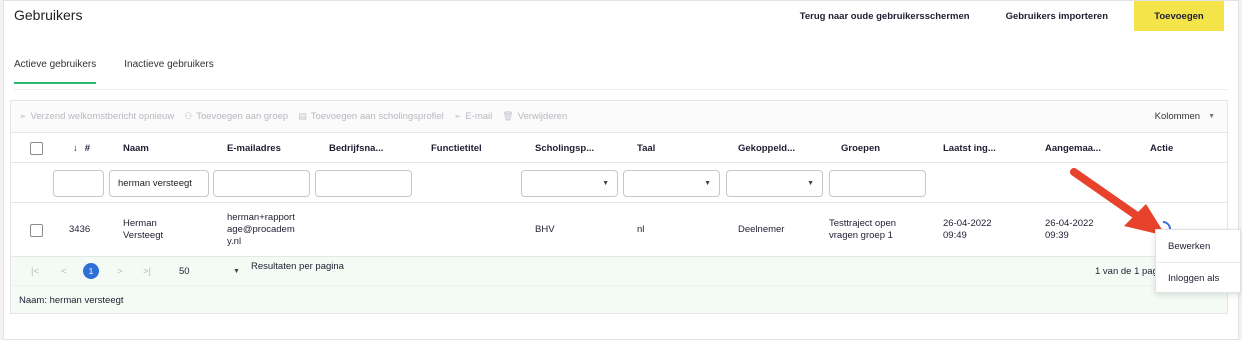  Describe the element at coordinates (479, 116) in the screenshot. I see `email-label: E-mail` at that location.